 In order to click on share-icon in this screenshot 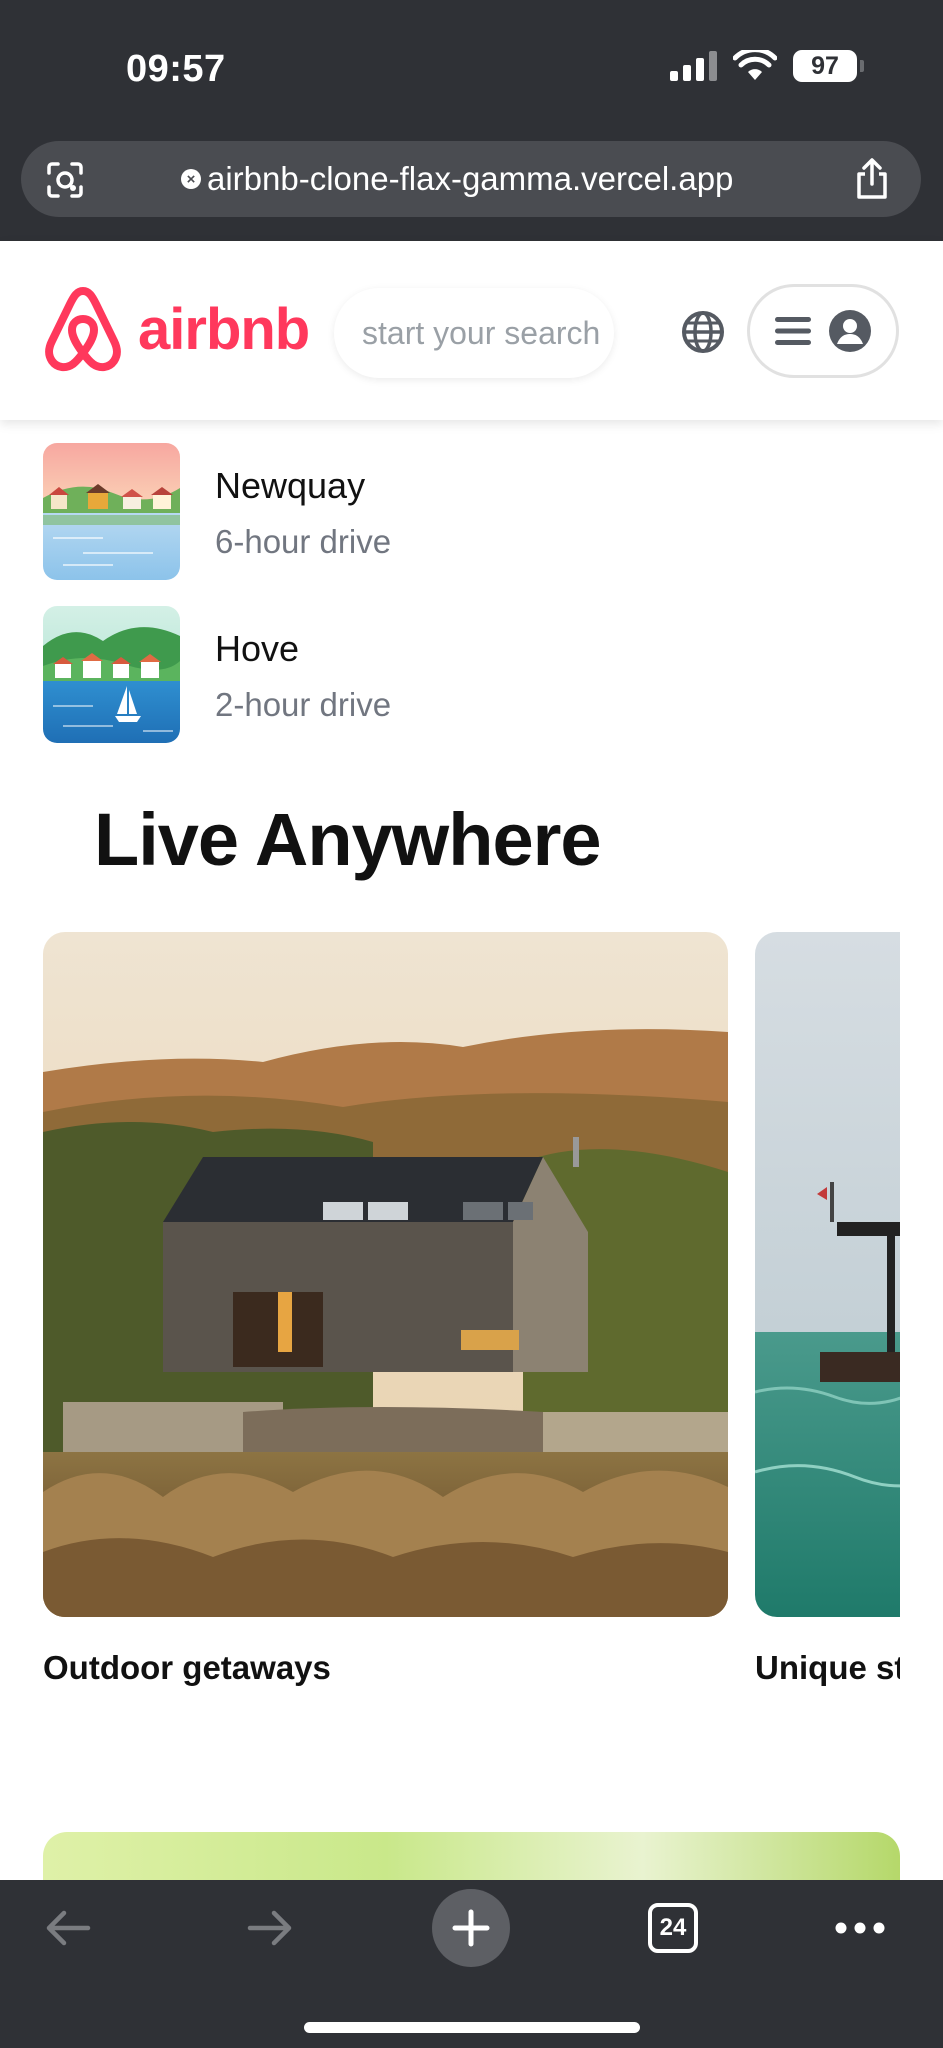, I will do `click(872, 179)`.